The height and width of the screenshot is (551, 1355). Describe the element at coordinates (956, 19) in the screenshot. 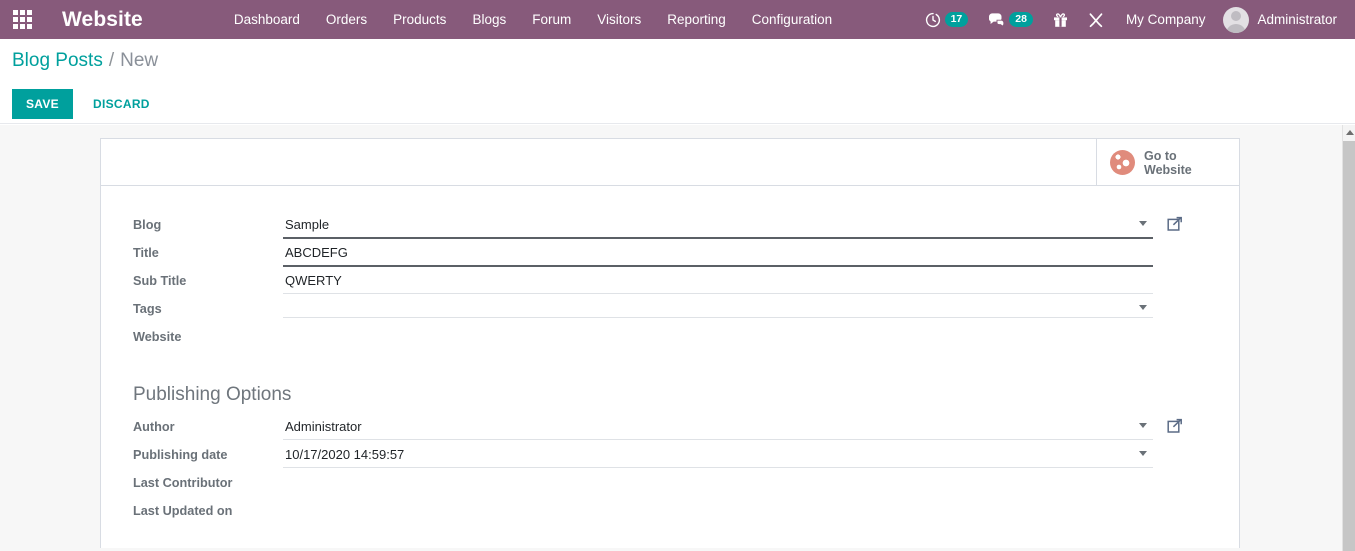

I see `activity-count-badge: 17` at that location.